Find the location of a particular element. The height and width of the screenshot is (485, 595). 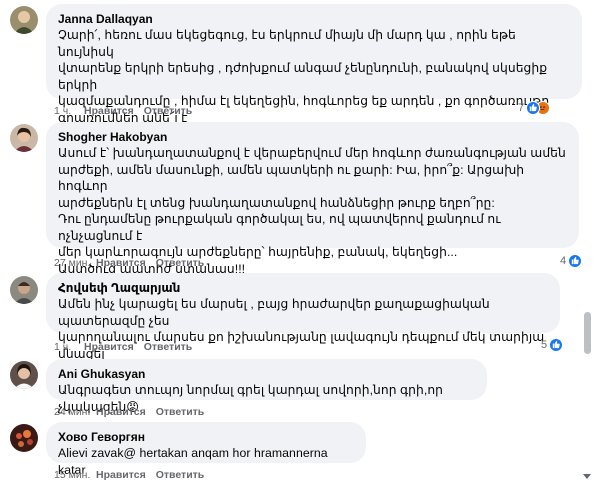

commenter-name: Janna Dallaqyan is located at coordinates (314, 19).